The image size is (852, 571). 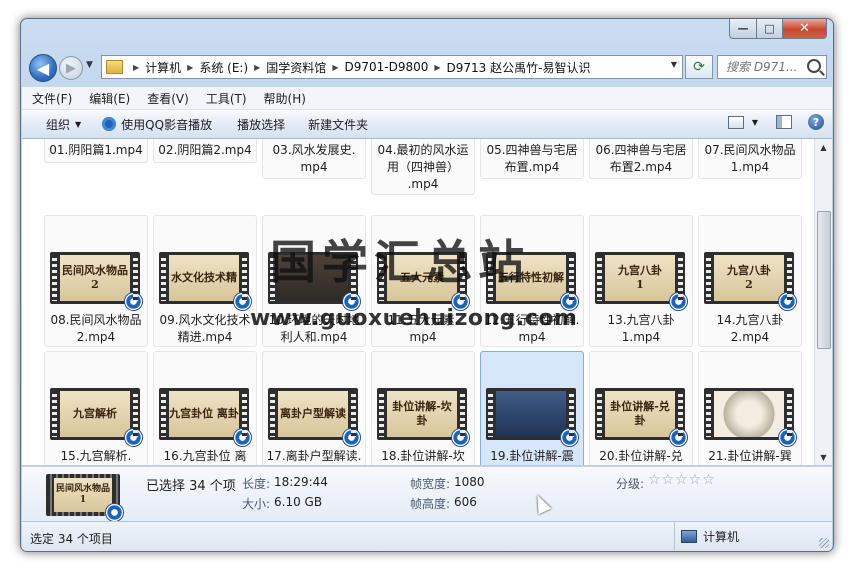 I want to click on file-item: 九宫八卦 2 14.九宫八卦 2.mp4, so click(x=750, y=281).